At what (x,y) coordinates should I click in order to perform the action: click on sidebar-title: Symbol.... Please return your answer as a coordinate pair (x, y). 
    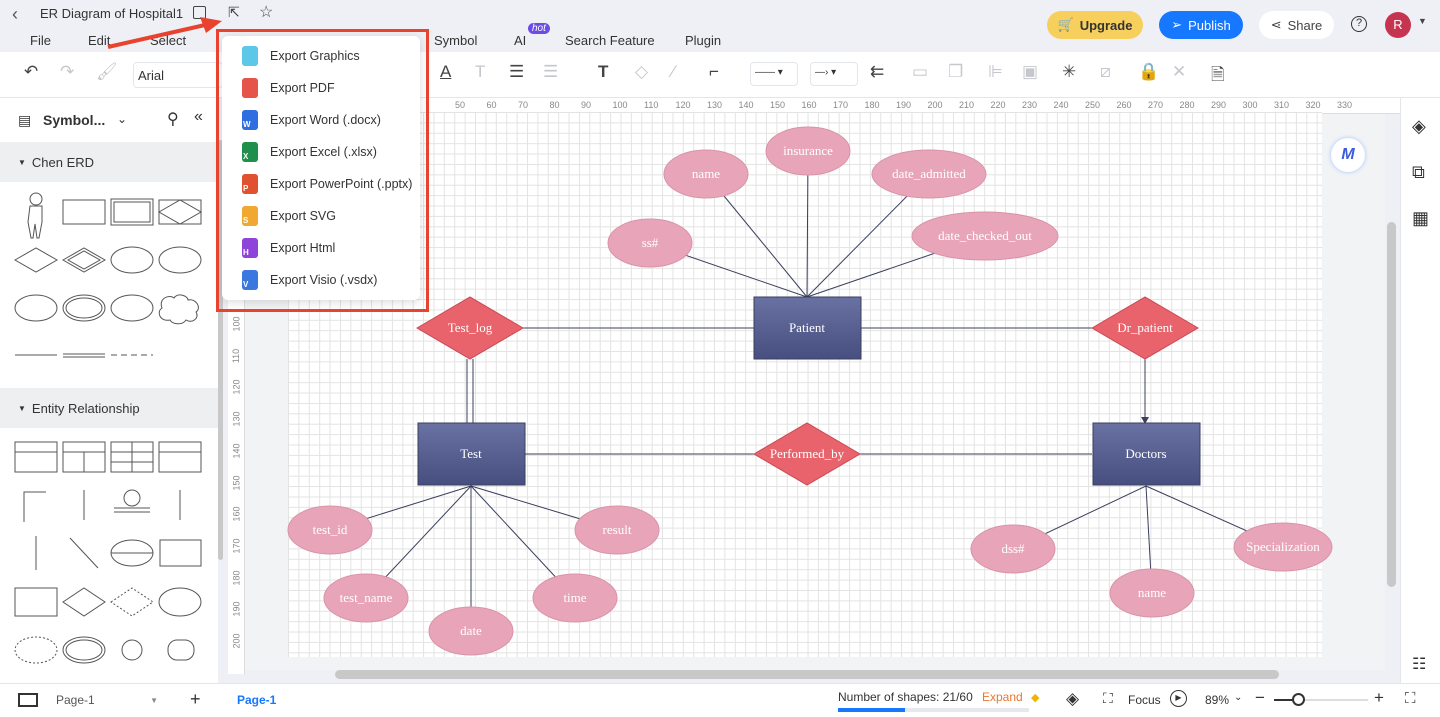
    Looking at the image, I should click on (74, 120).